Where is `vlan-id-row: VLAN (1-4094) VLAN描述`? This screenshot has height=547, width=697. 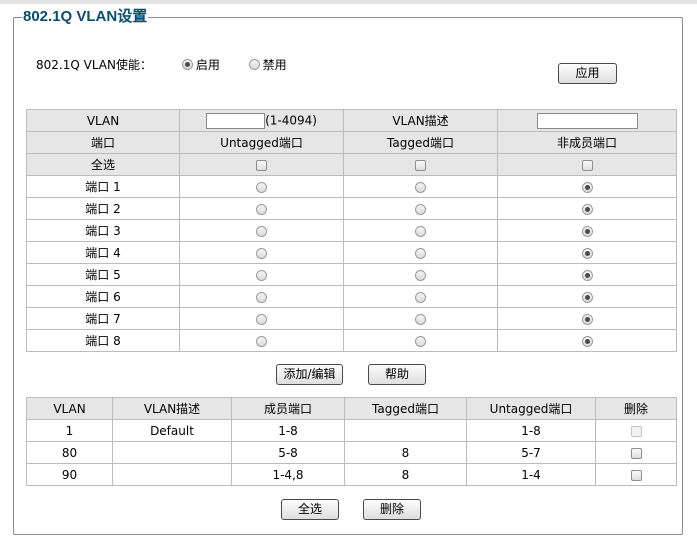 vlan-id-row: VLAN (1-4094) VLAN描述 is located at coordinates (351, 120).